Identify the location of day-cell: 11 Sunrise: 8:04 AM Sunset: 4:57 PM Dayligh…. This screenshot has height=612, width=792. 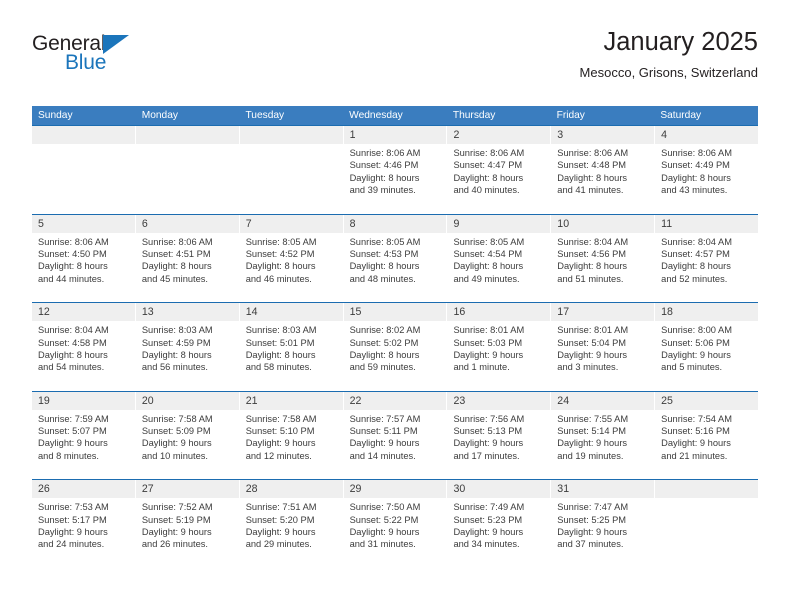
(707, 258).